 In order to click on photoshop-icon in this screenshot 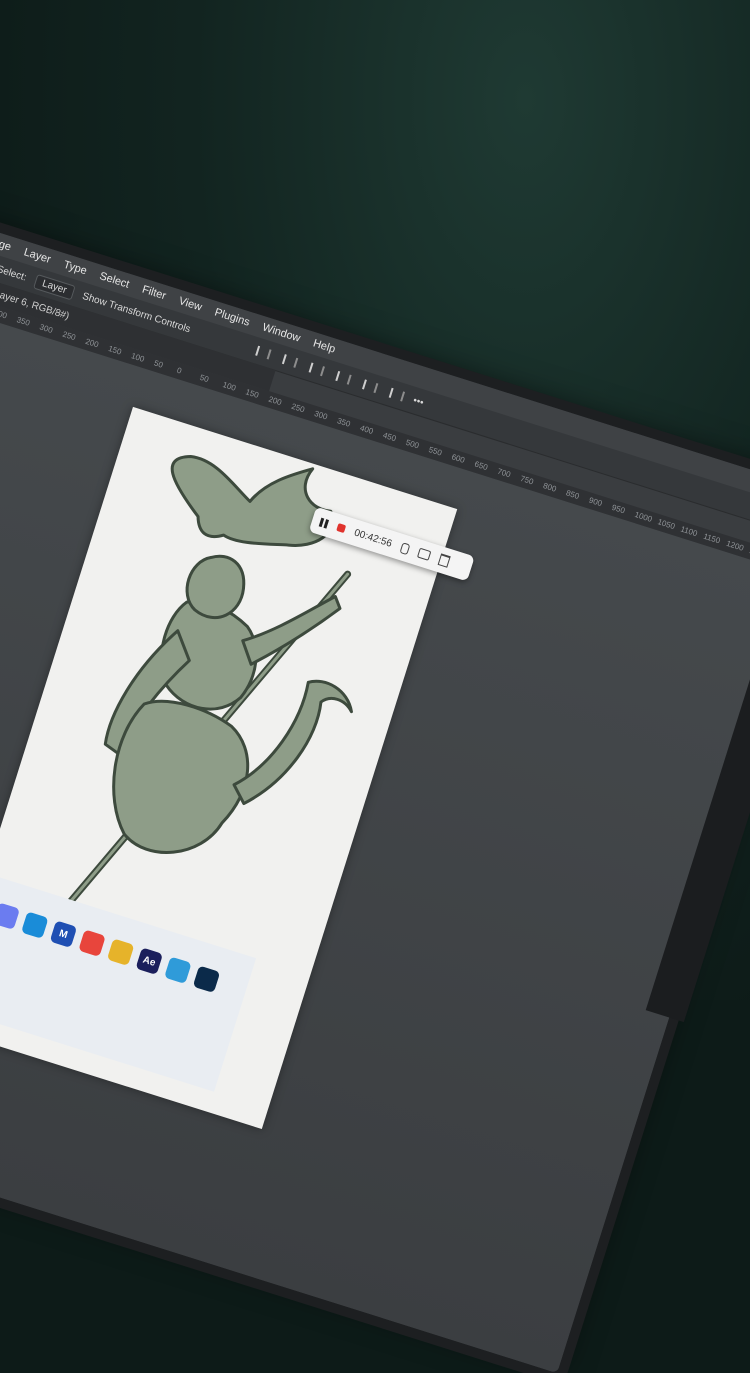, I will do `click(206, 979)`.